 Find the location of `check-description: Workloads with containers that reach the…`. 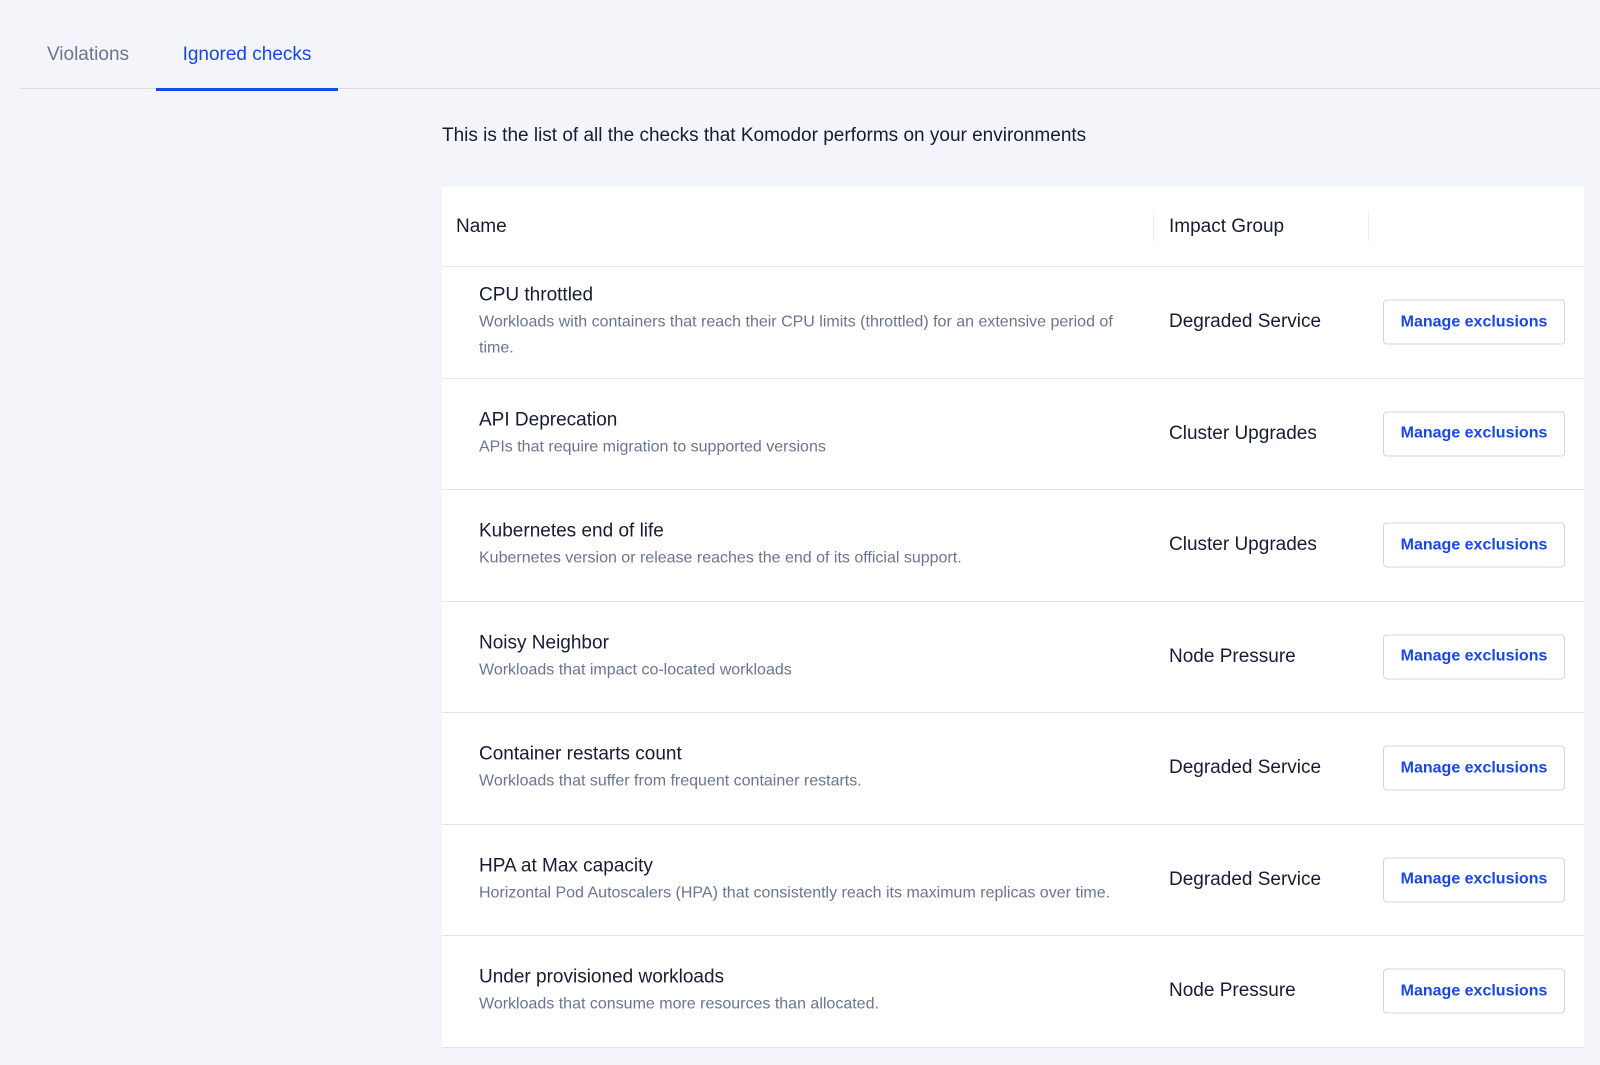

check-description: Workloads with containers that reach the… is located at coordinates (796, 335).